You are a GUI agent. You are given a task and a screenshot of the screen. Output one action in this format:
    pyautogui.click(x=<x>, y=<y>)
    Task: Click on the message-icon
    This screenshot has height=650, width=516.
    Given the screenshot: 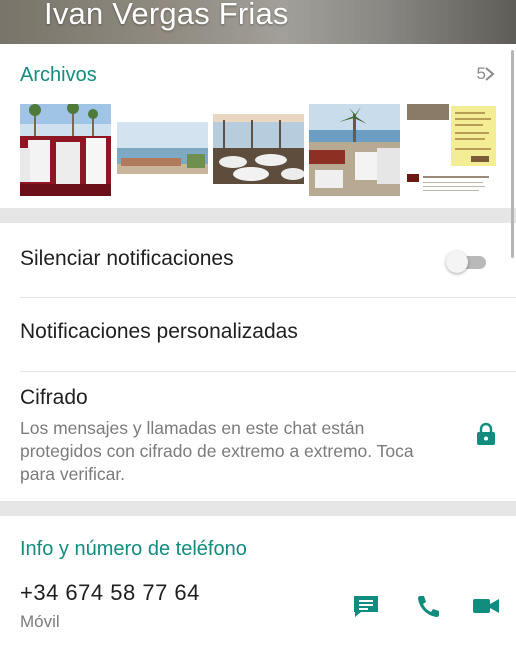 What is the action you would take?
    pyautogui.click(x=366, y=606)
    